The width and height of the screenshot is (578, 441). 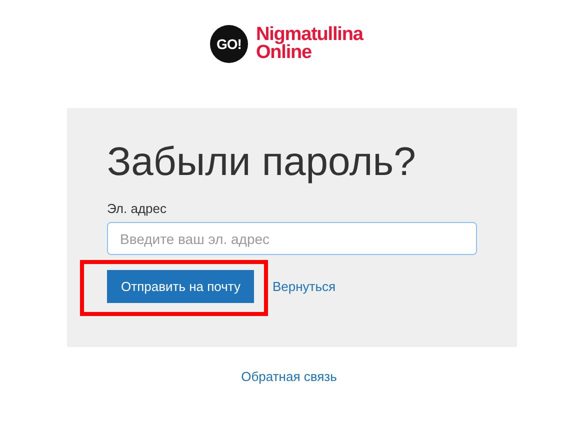 What do you see at coordinates (304, 286) in the screenshot?
I see `back-link: Вернуться` at bounding box center [304, 286].